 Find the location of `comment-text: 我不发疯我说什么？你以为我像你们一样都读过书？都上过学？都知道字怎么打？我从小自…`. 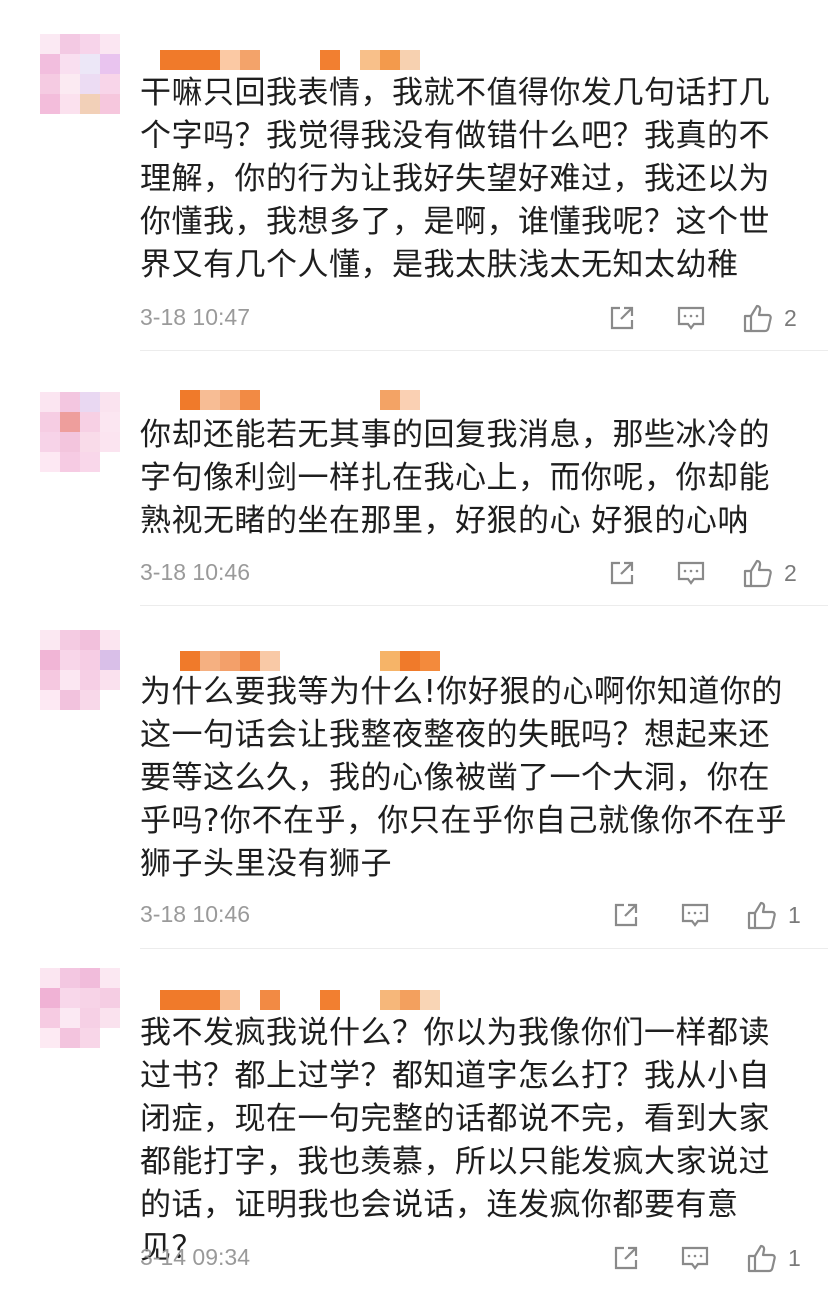

comment-text: 我不发疯我说什么？你以为我像你们一样都读过书？都上过学？都知道字怎么打？我从小自… is located at coordinates (455, 1140).